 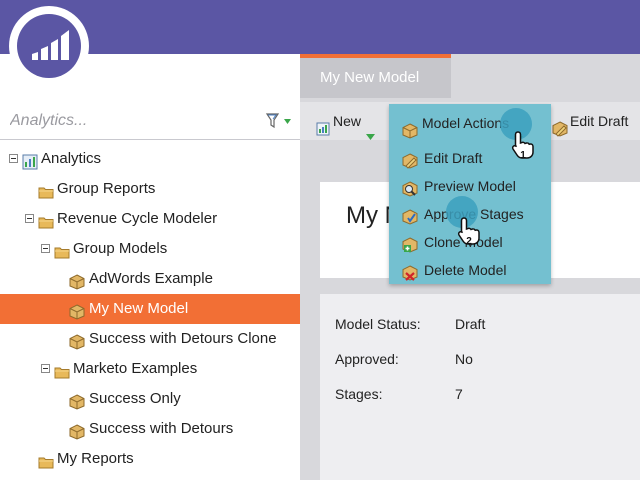 I want to click on tree-item-label: Success with Detours Clone, so click(x=183, y=338).